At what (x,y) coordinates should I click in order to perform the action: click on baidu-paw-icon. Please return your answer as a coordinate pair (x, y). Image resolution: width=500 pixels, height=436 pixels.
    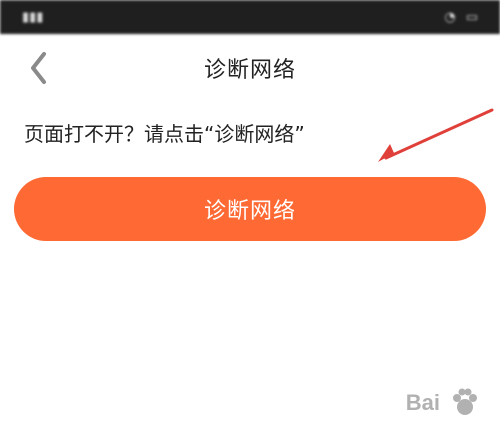
    Looking at the image, I should click on (465, 401).